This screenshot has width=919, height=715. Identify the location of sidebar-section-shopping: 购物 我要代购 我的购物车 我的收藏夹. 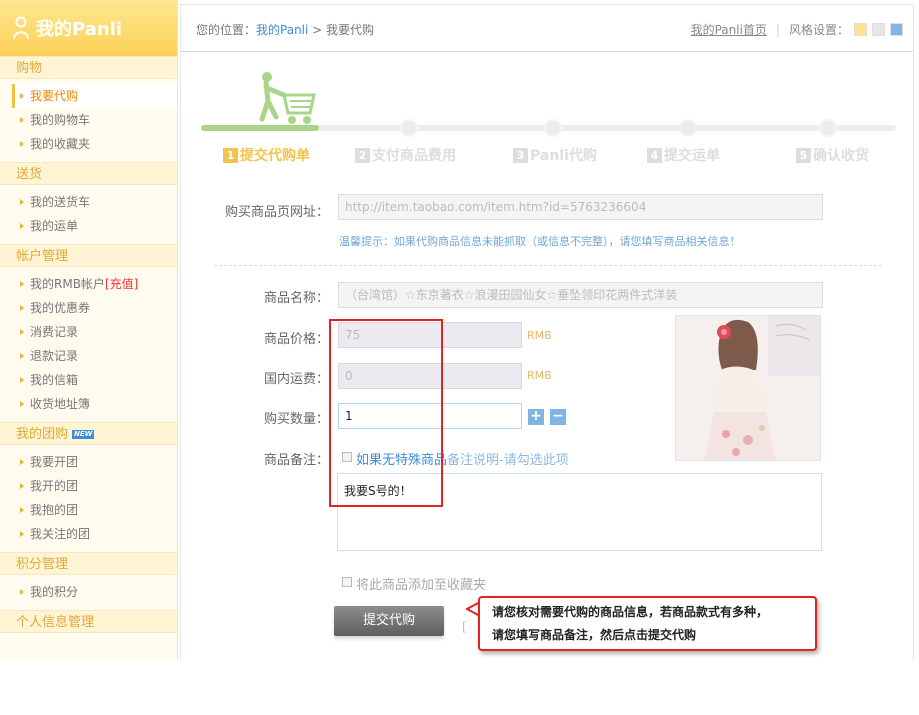
(88, 109).